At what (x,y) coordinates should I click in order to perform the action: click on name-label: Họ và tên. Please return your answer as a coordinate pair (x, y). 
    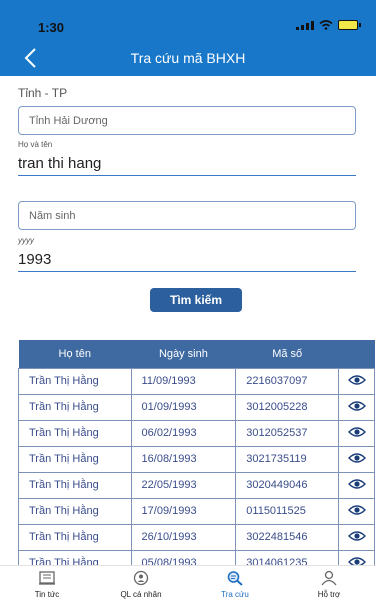
    Looking at the image, I should click on (35, 144).